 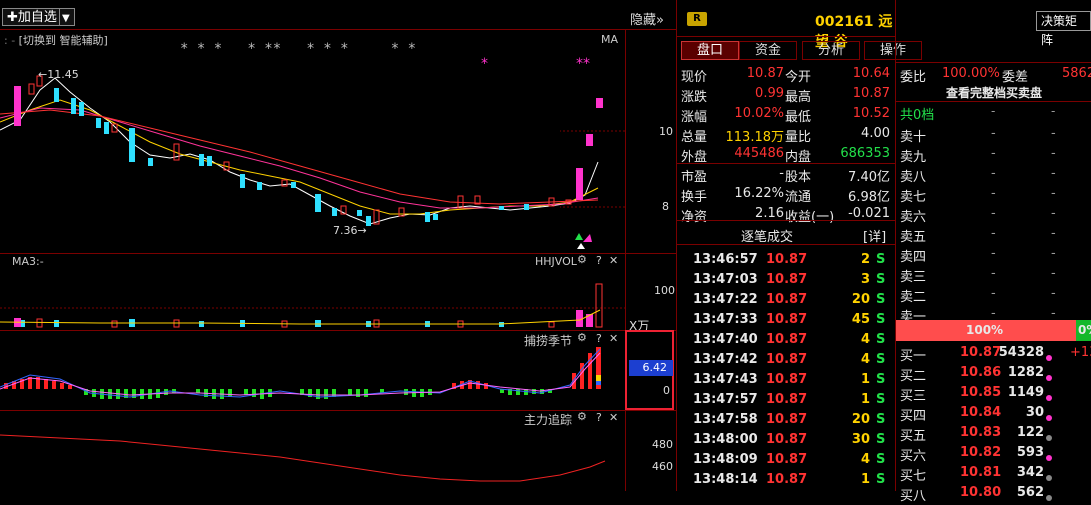 I want to click on full-book-link: 查看完整档买卖盘, so click(x=994, y=92).